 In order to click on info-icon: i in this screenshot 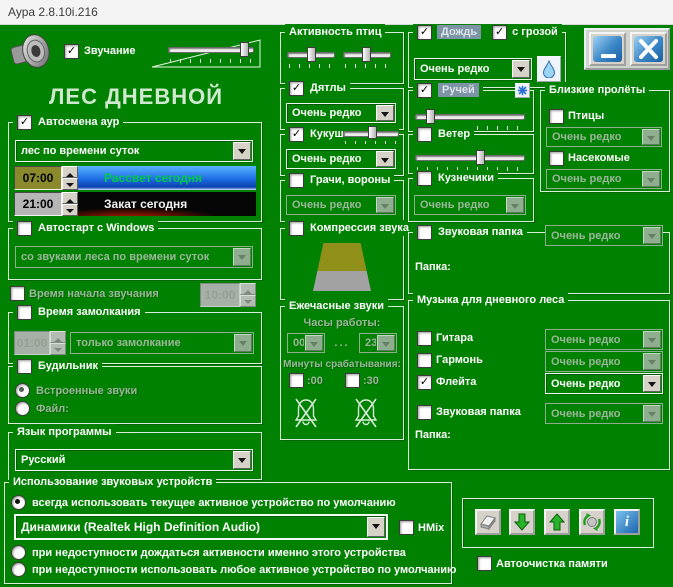, I will do `click(627, 521)`.